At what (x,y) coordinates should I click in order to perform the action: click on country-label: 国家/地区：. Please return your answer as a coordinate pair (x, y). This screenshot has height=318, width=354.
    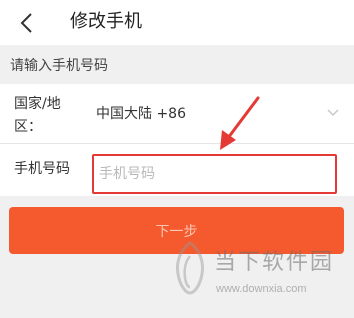
    Looking at the image, I should click on (37, 115).